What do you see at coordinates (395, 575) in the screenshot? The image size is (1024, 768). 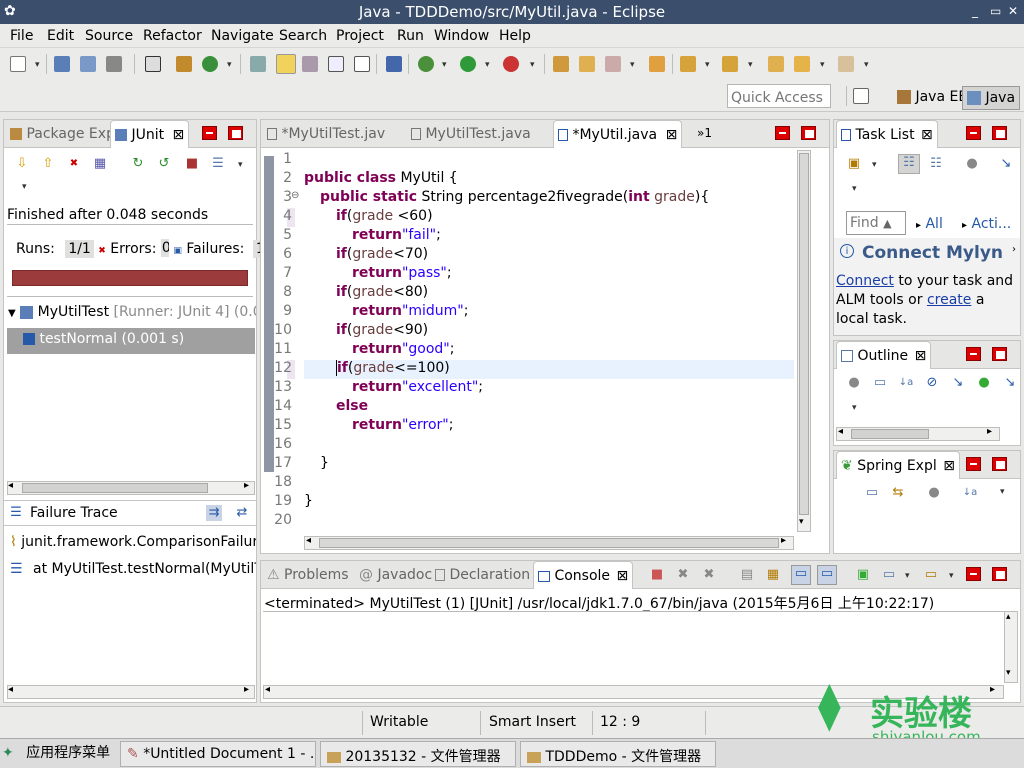 I see `tab-javadoc: @ Javadoc` at bounding box center [395, 575].